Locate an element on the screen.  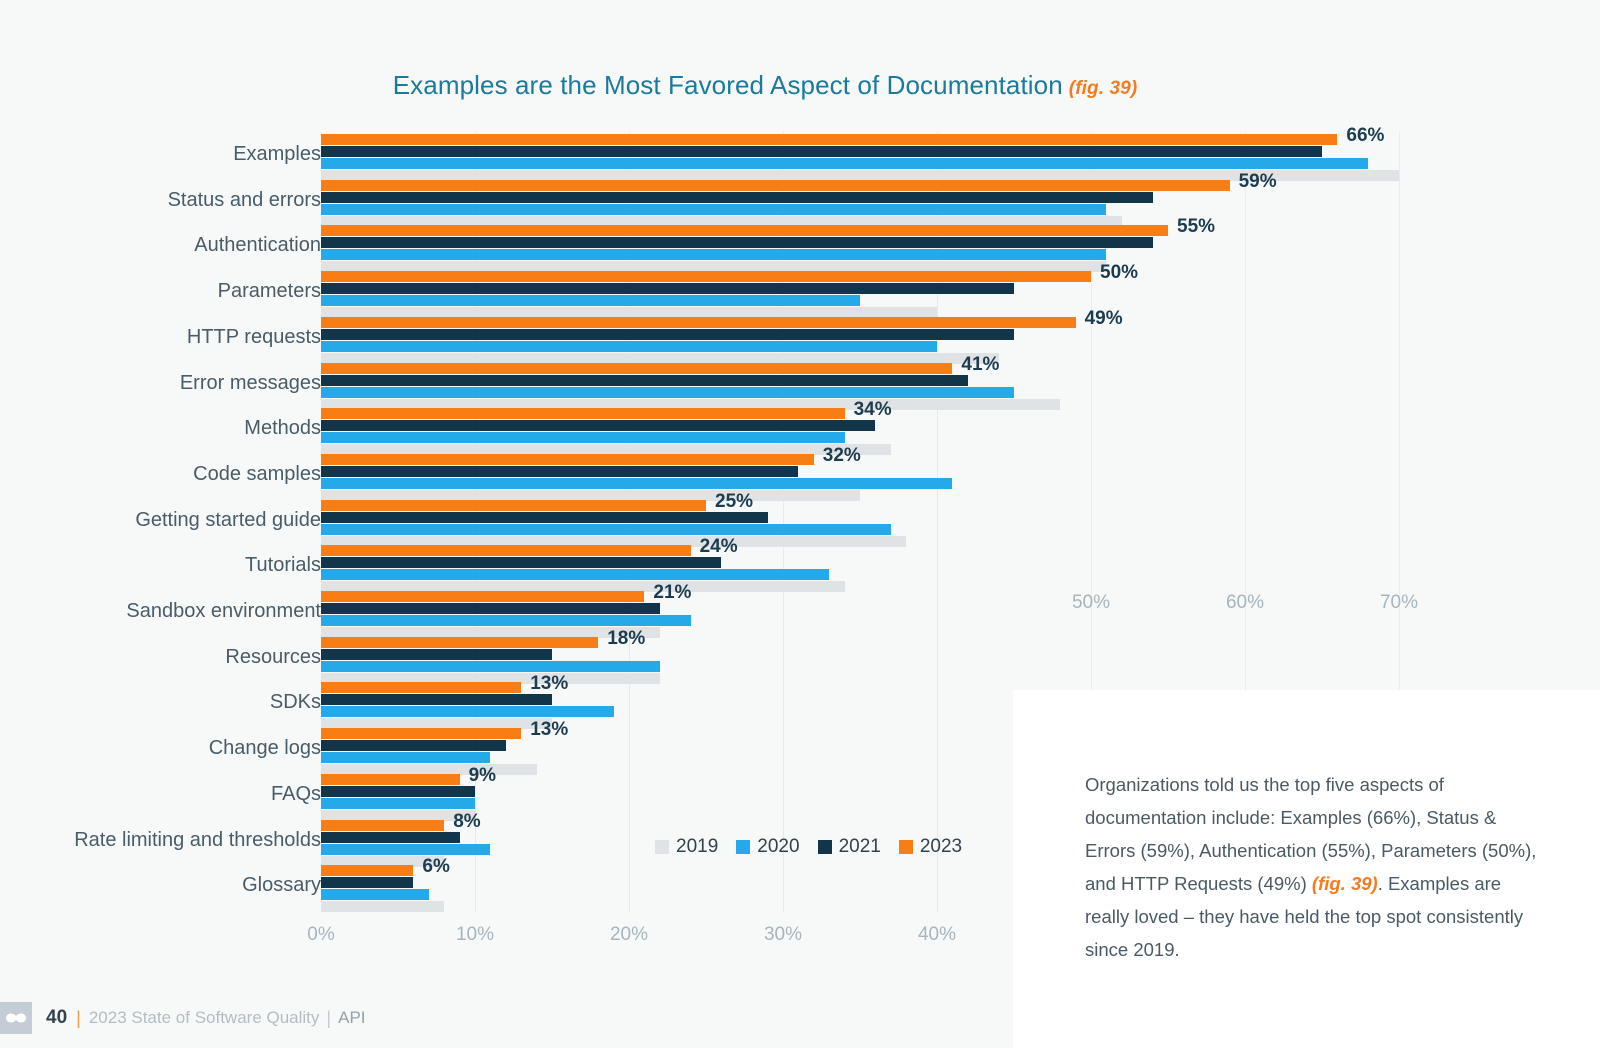
legend-label: 2021 is located at coordinates (859, 846).